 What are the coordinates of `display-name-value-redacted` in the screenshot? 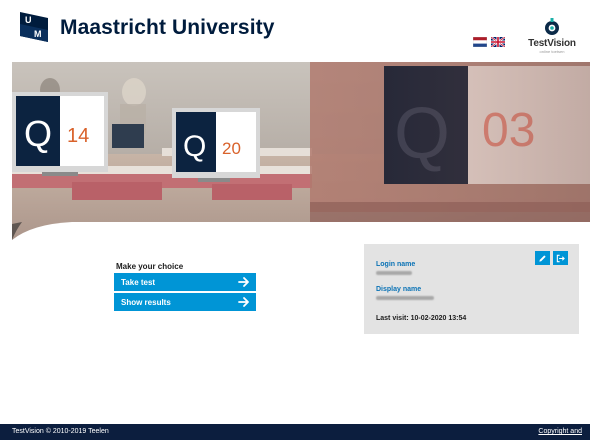 It's located at (405, 298).